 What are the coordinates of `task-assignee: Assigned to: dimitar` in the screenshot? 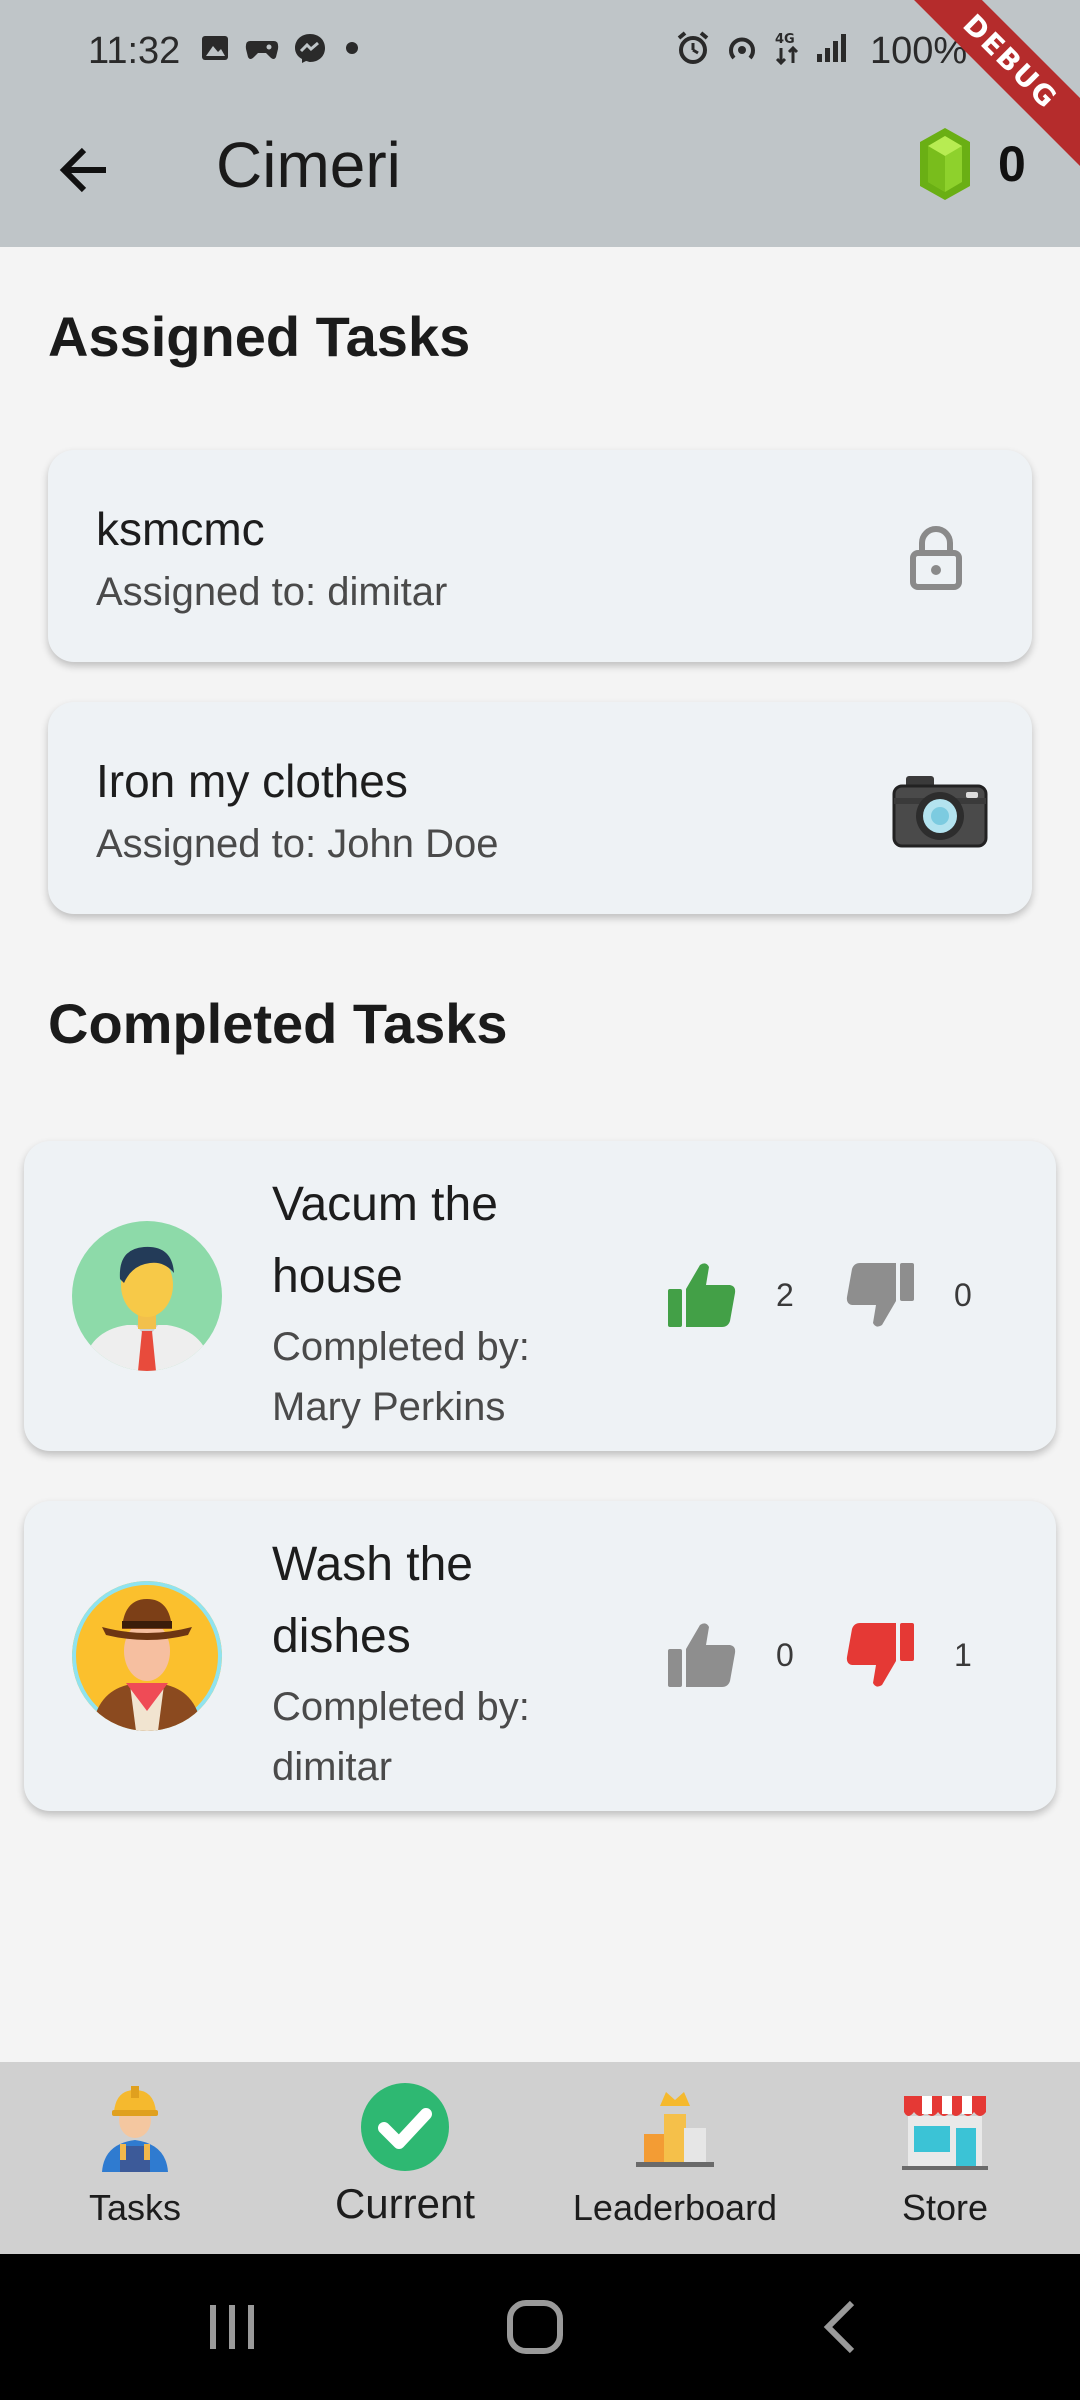 It's located at (272, 592).